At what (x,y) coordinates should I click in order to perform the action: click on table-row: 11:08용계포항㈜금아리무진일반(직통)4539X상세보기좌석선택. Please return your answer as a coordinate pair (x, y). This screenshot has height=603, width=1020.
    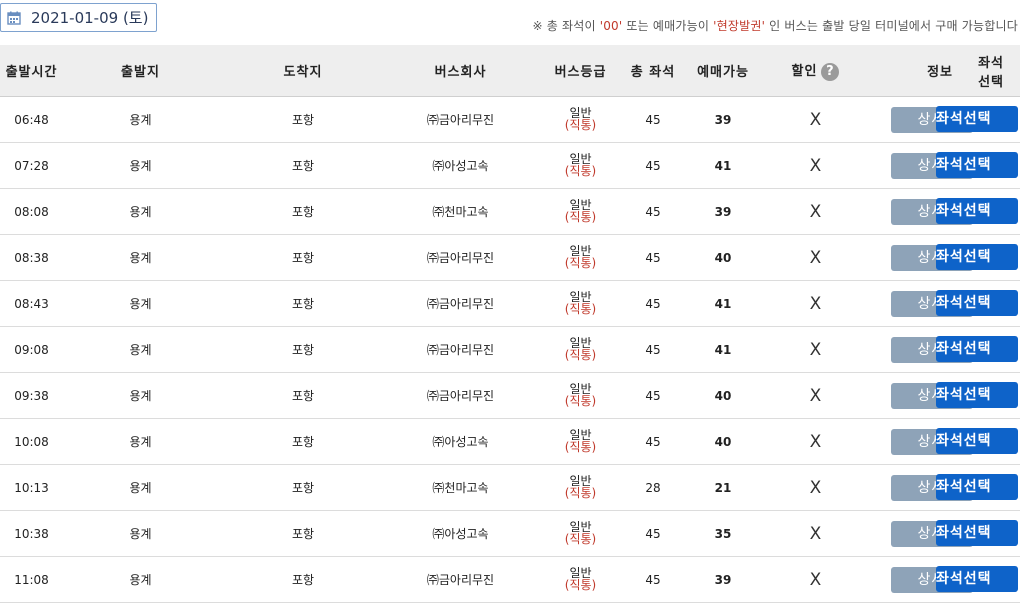
    Looking at the image, I should click on (510, 579).